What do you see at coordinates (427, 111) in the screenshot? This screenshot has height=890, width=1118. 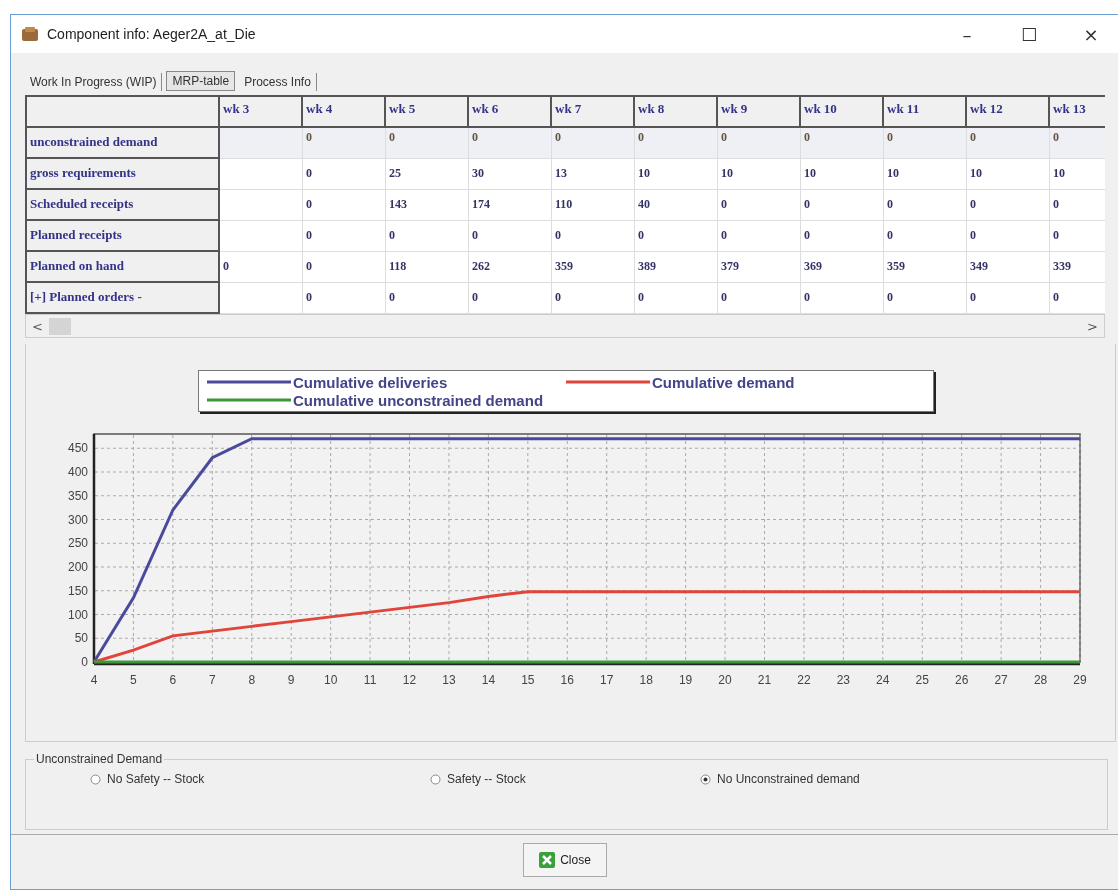 I see `column-header: wk 5` at bounding box center [427, 111].